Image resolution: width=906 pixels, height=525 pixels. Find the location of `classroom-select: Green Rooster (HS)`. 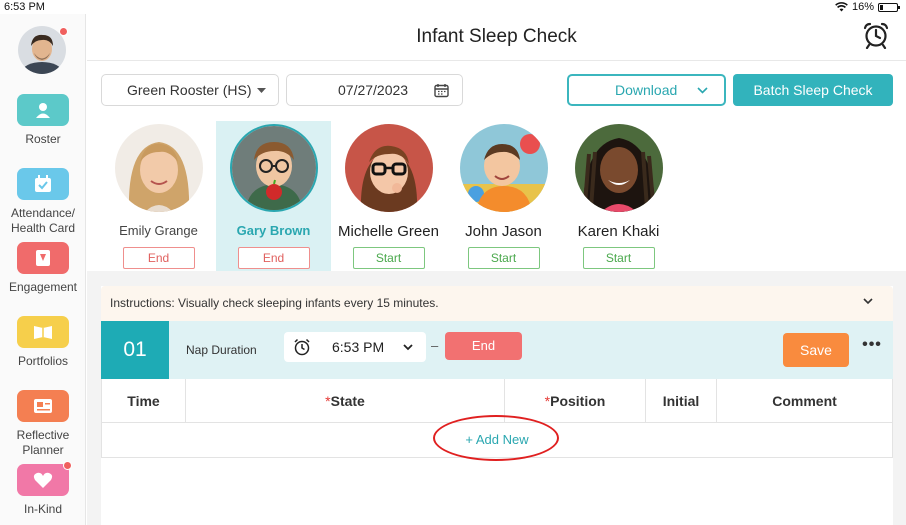

classroom-select: Green Rooster (HS) is located at coordinates (190, 90).